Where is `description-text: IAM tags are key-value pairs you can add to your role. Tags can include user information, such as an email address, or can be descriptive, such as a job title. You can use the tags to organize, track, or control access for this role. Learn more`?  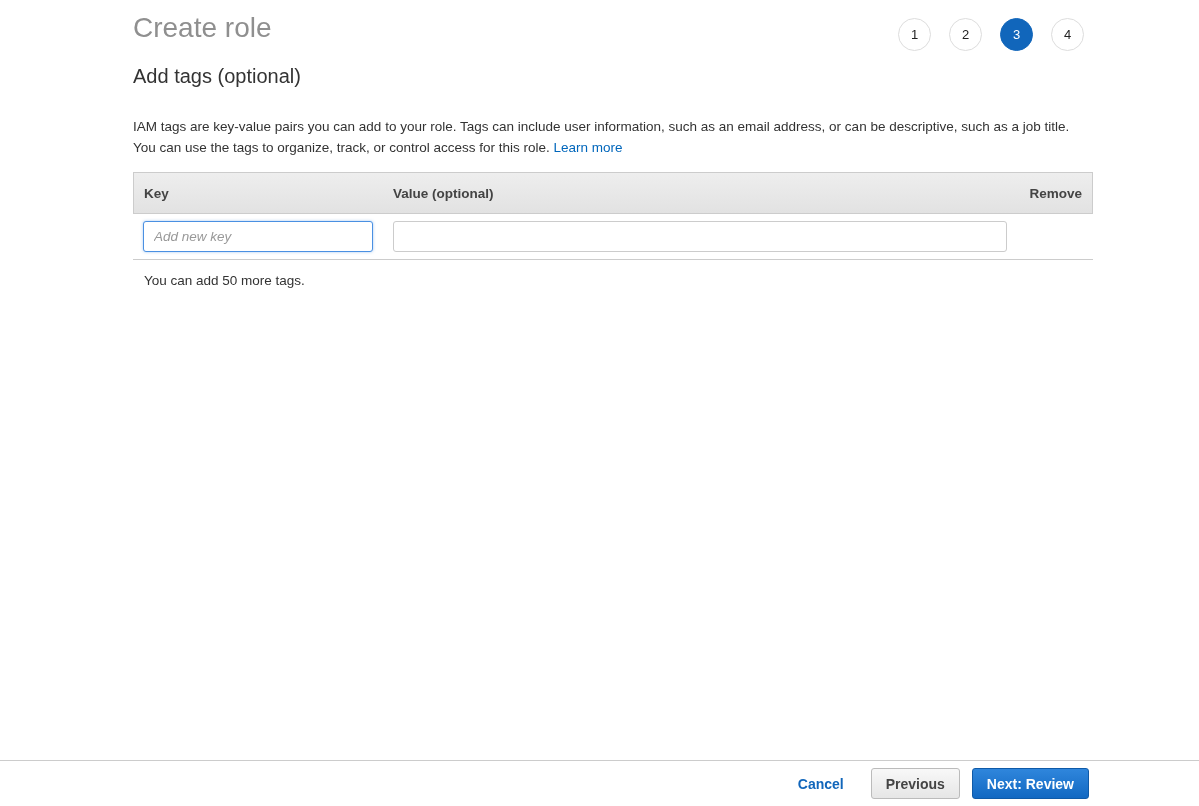 description-text: IAM tags are key-value pairs you can add to your role. Tags can include user information, such as an email address, or can be descriptive, such as a job title. You can use the tags to organize, track, or control access for this role. Learn more is located at coordinates (602, 137).